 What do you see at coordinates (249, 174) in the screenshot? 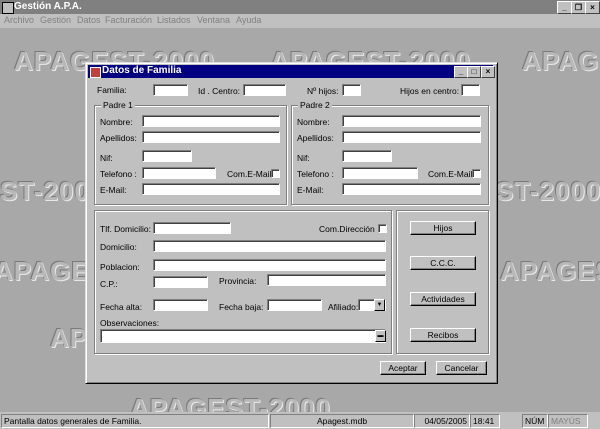
I see `padre1-com-email-label: Com.E-Mail` at bounding box center [249, 174].